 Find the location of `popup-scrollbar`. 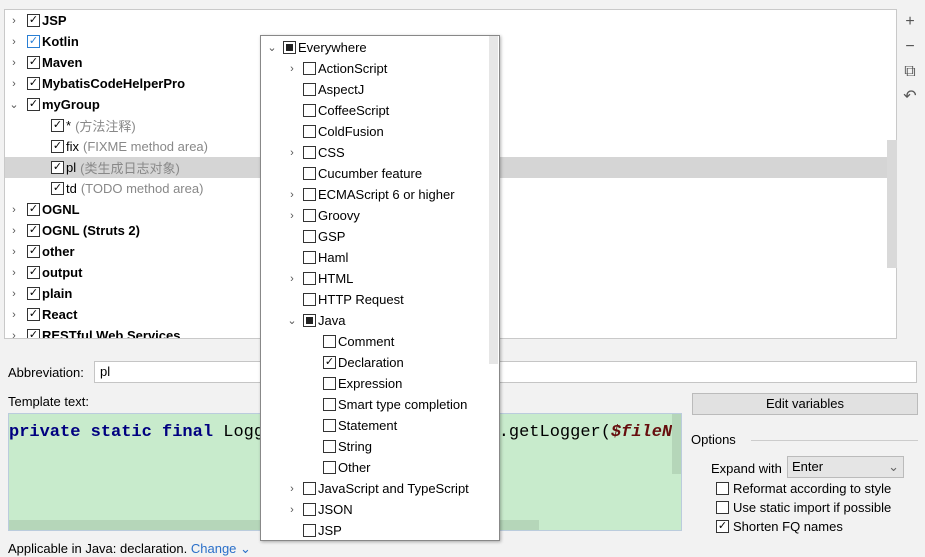

popup-scrollbar is located at coordinates (493, 200).